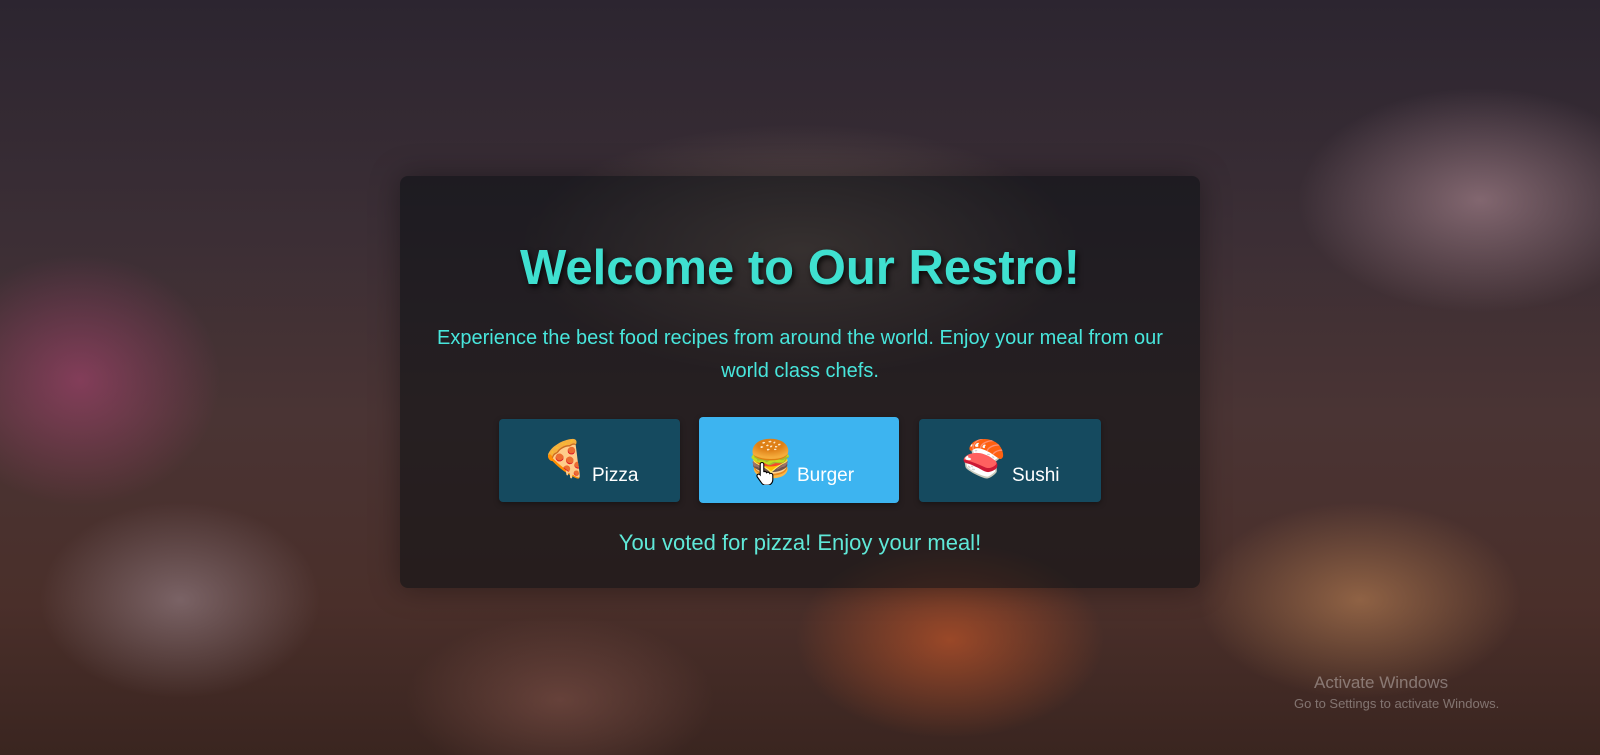 This screenshot has width=1600, height=755. What do you see at coordinates (1036, 475) in the screenshot?
I see `sushi-button-label: Sushi` at bounding box center [1036, 475].